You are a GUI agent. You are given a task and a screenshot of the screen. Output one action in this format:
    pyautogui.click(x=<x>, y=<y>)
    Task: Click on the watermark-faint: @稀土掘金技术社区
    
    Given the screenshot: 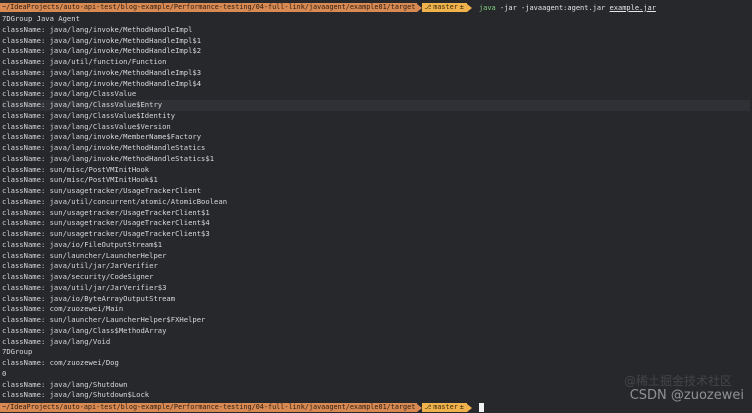 What is the action you would take?
    pyautogui.click(x=677, y=381)
    